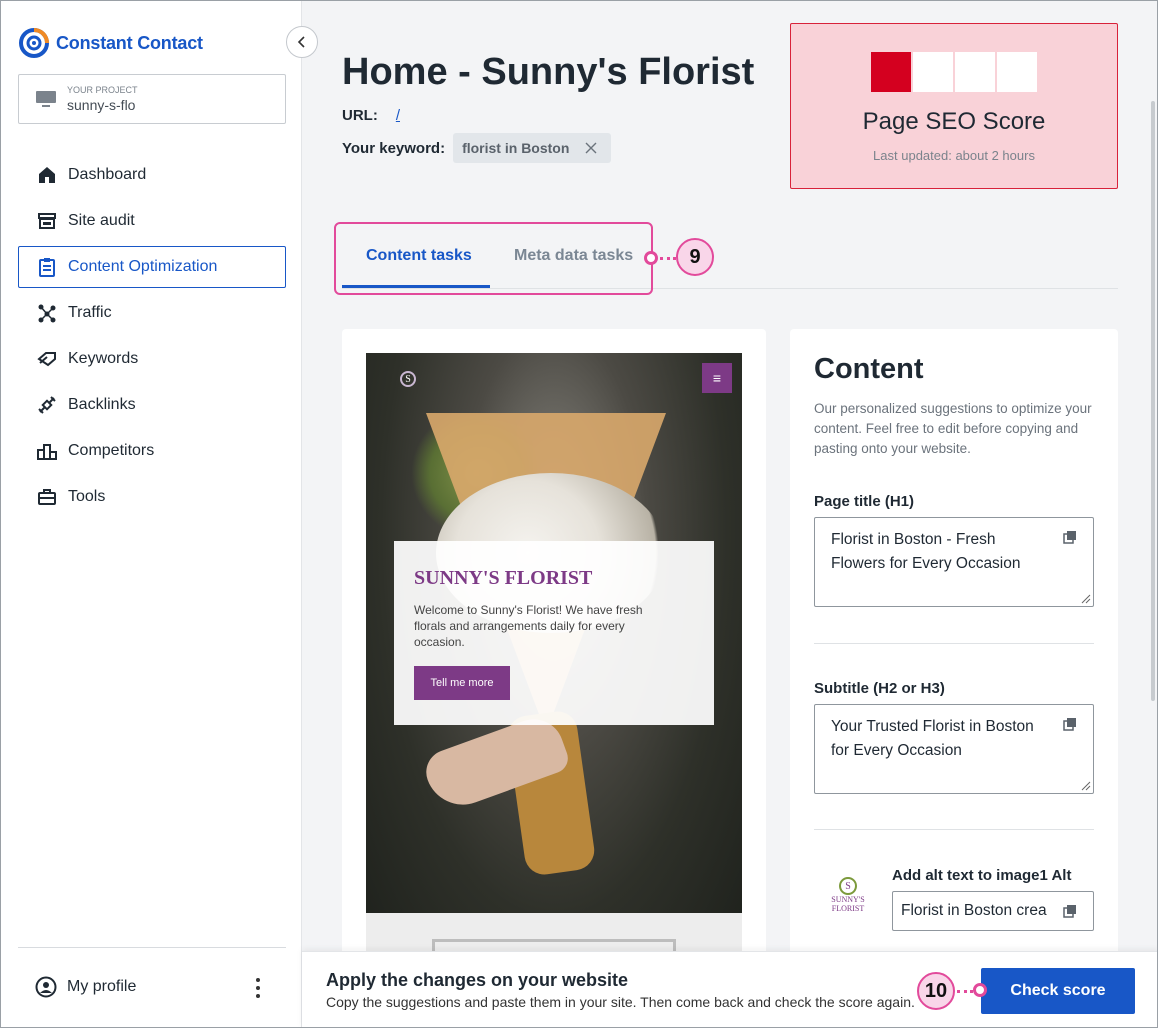 The image size is (1158, 1028). Describe the element at coordinates (103, 358) in the screenshot. I see `sidebar-item-label: Keywords` at that location.